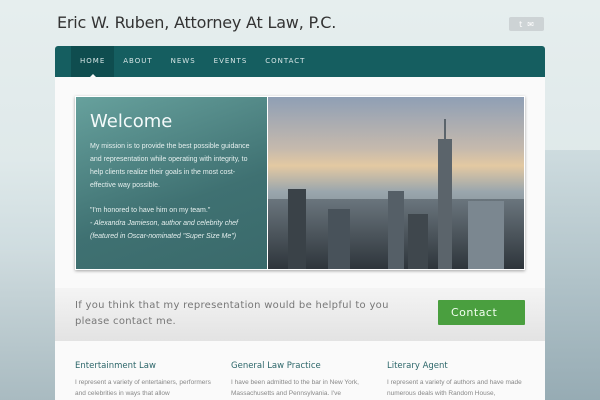 This screenshot has width=600, height=400. What do you see at coordinates (285, 61) in the screenshot?
I see `nav-contact: CONTACT` at bounding box center [285, 61].